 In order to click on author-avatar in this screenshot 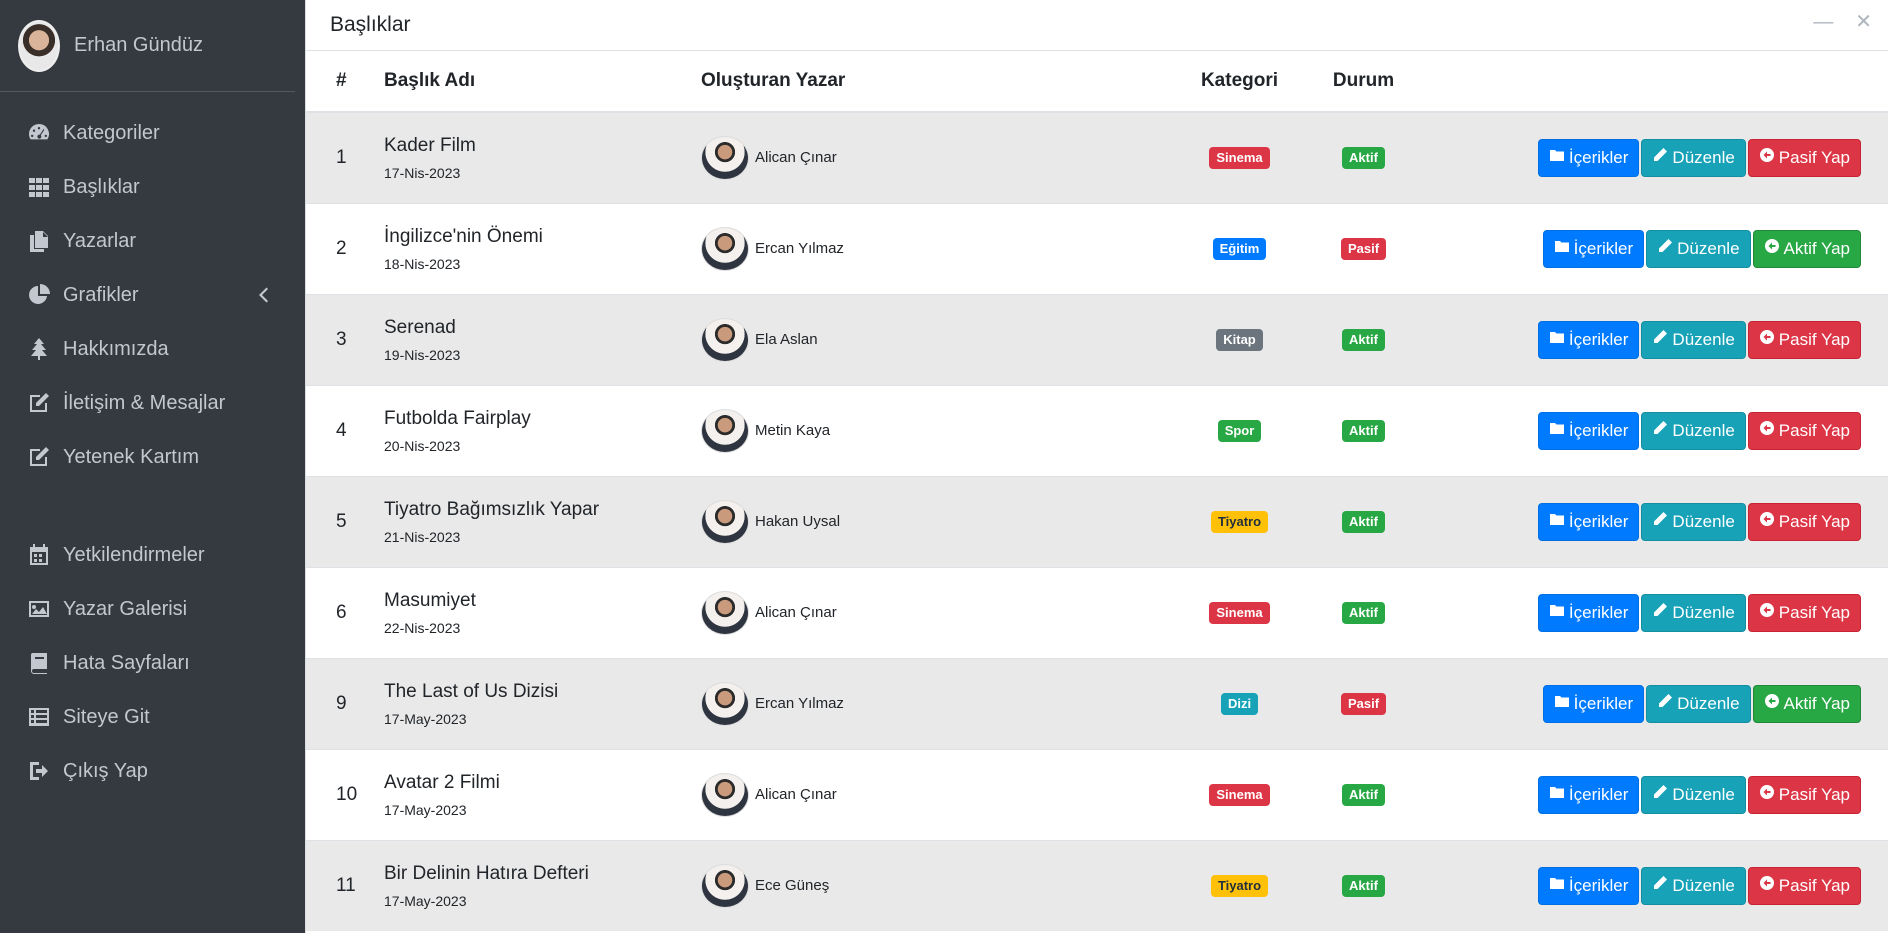, I will do `click(725, 885)`.